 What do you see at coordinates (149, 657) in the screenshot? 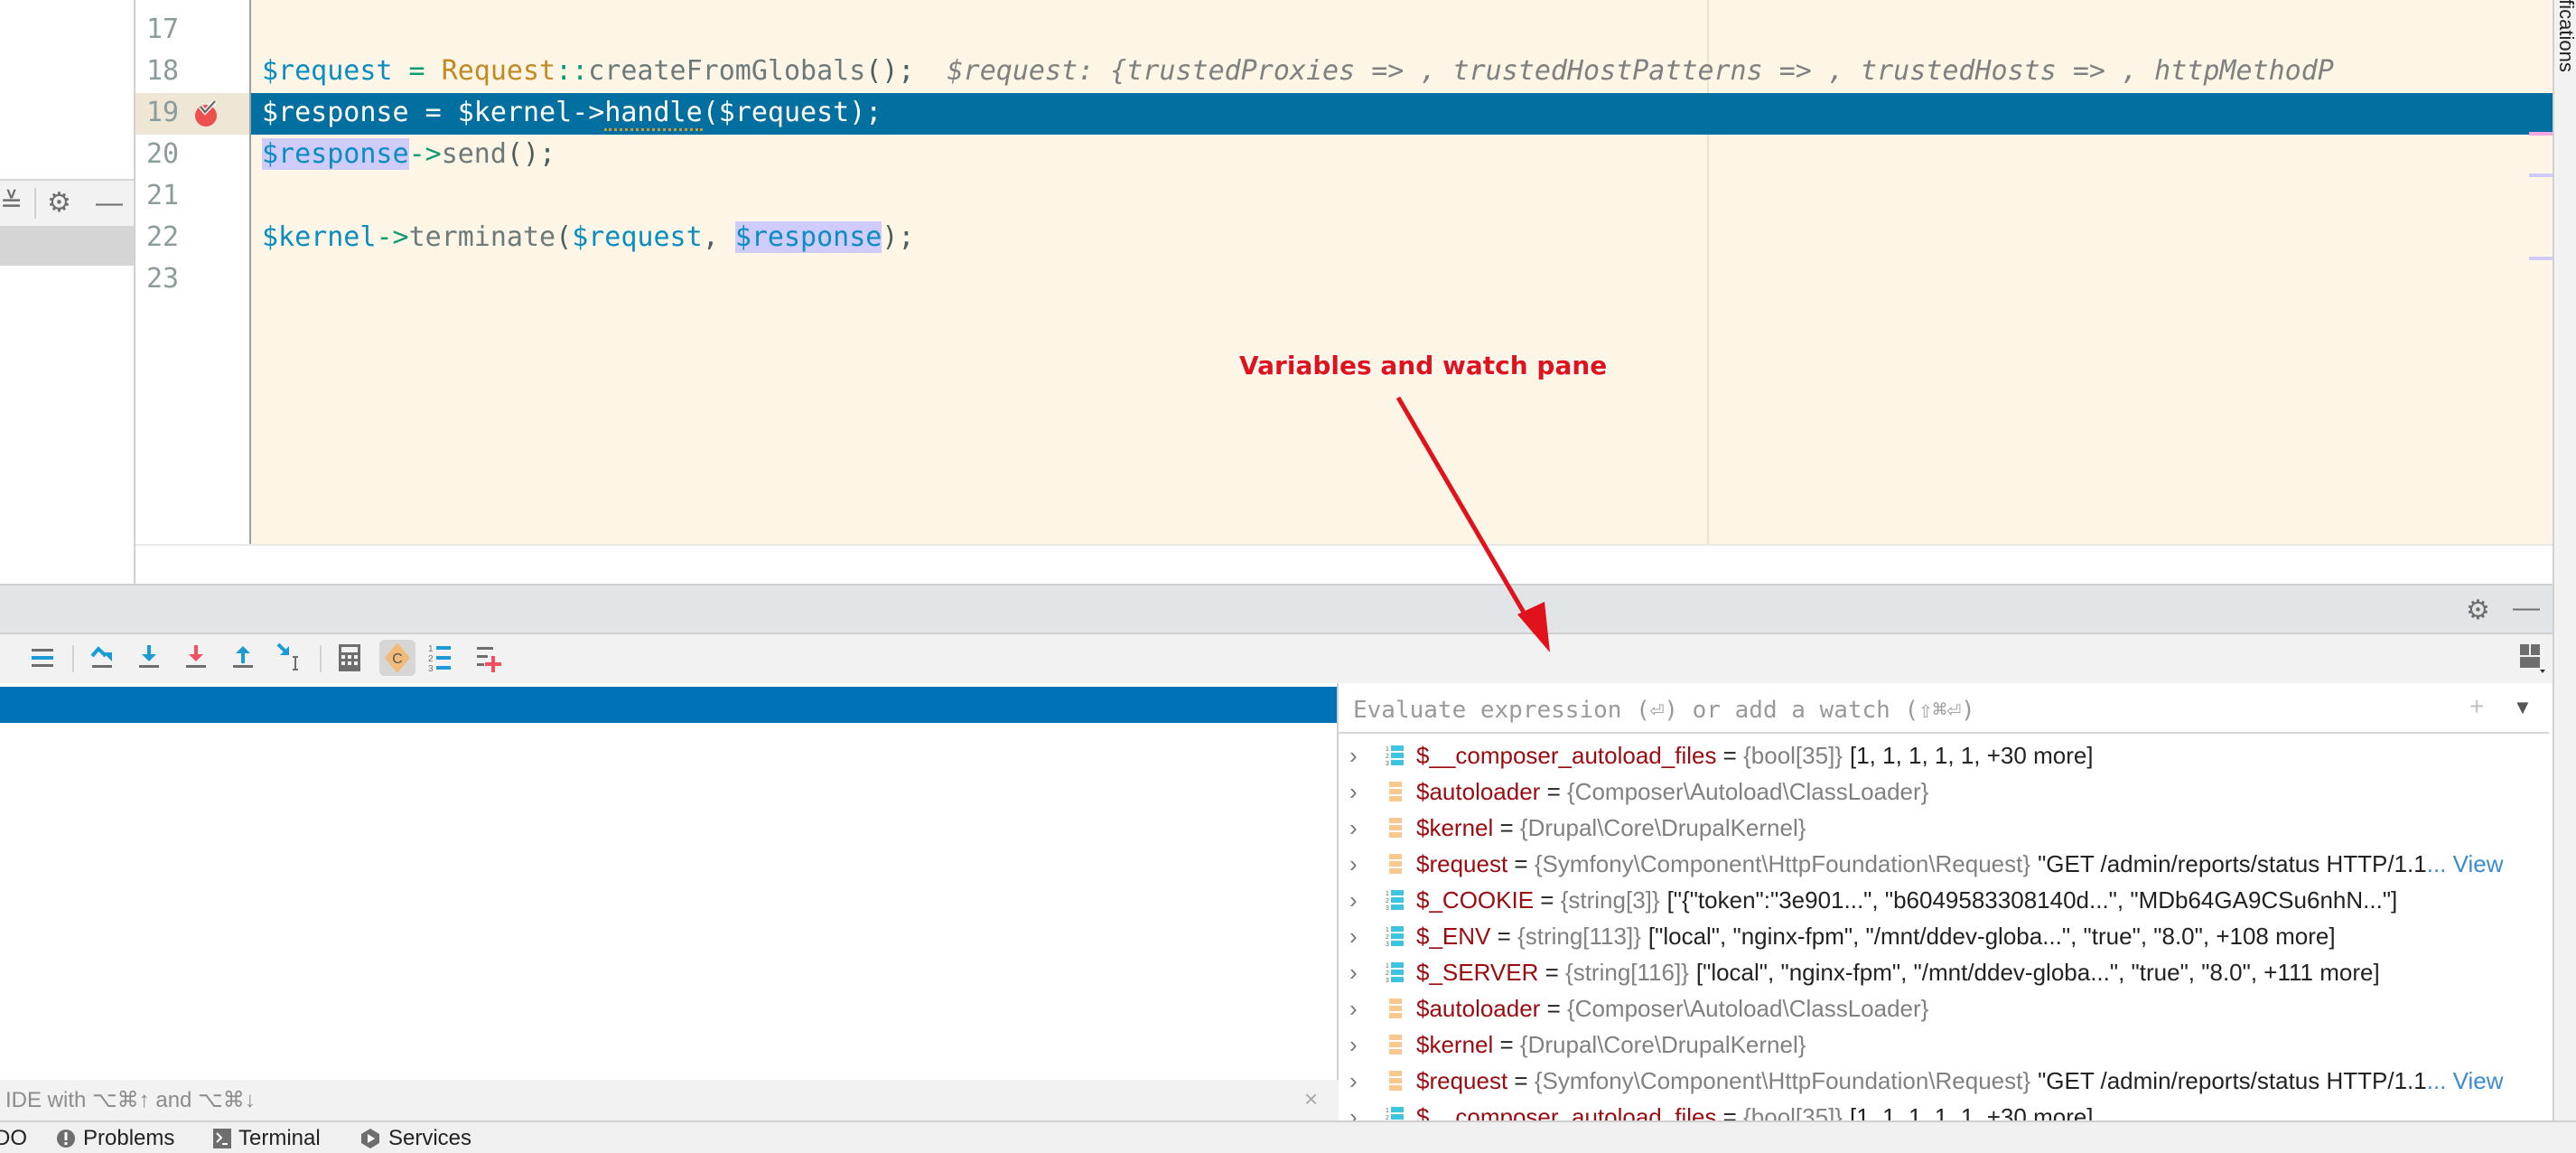
I see `step-into-icon` at bounding box center [149, 657].